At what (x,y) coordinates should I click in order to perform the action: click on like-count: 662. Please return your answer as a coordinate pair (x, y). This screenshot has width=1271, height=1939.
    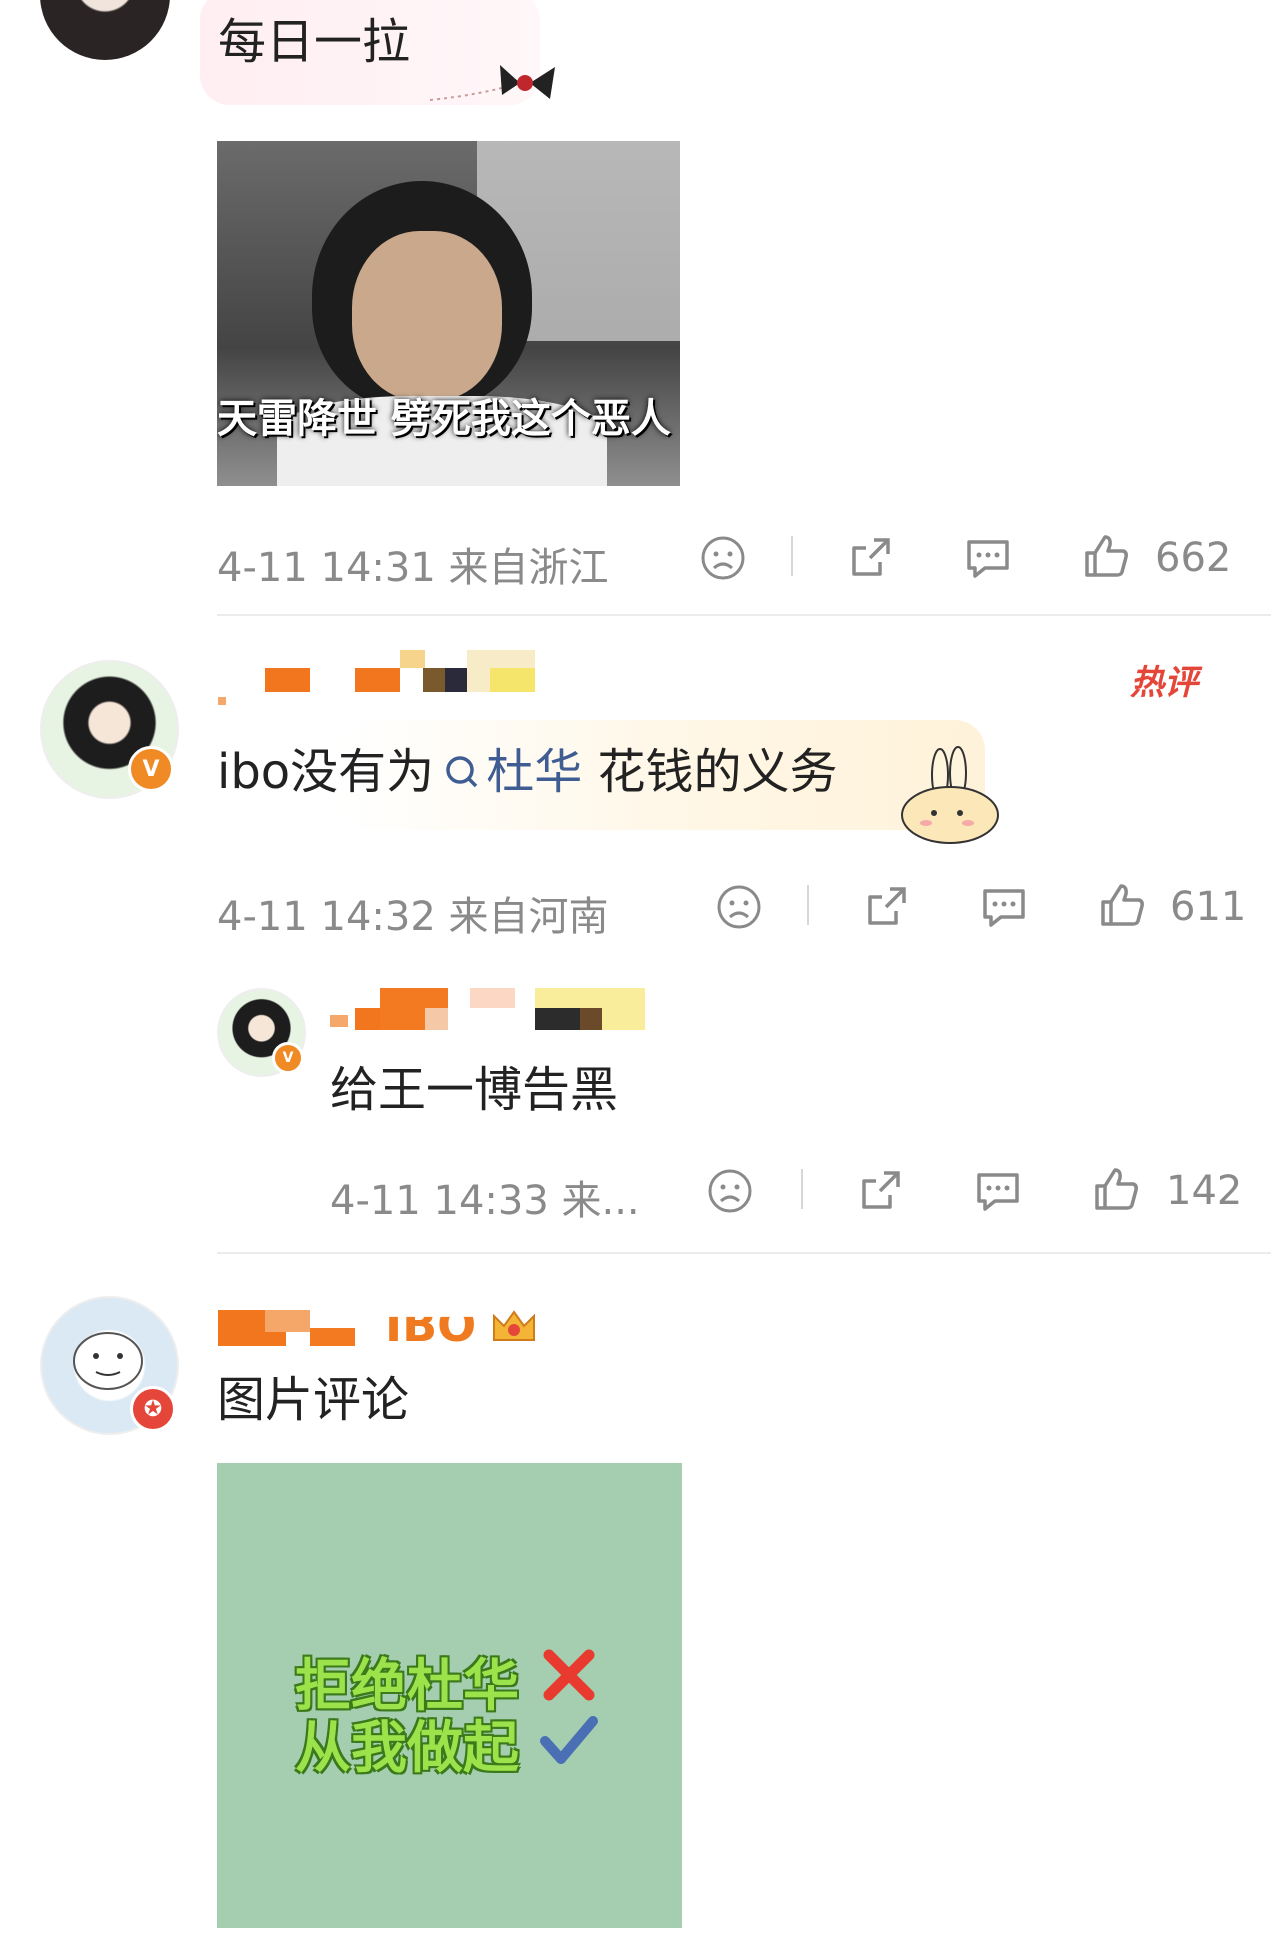
    Looking at the image, I should click on (1193, 558).